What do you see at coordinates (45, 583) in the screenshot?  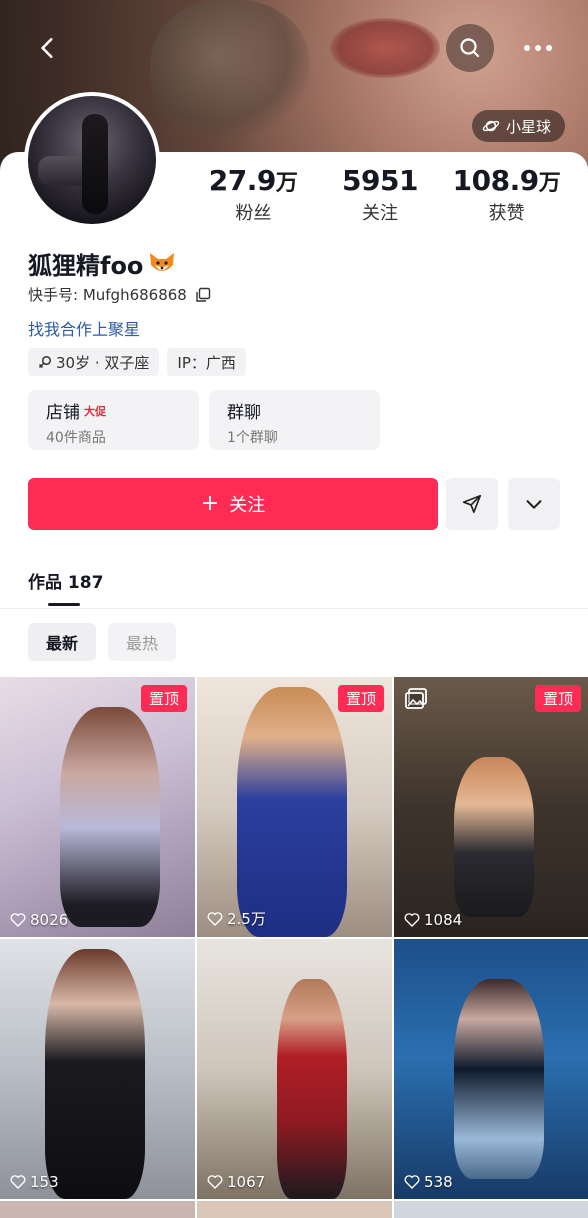 I see `works-label: 作品` at bounding box center [45, 583].